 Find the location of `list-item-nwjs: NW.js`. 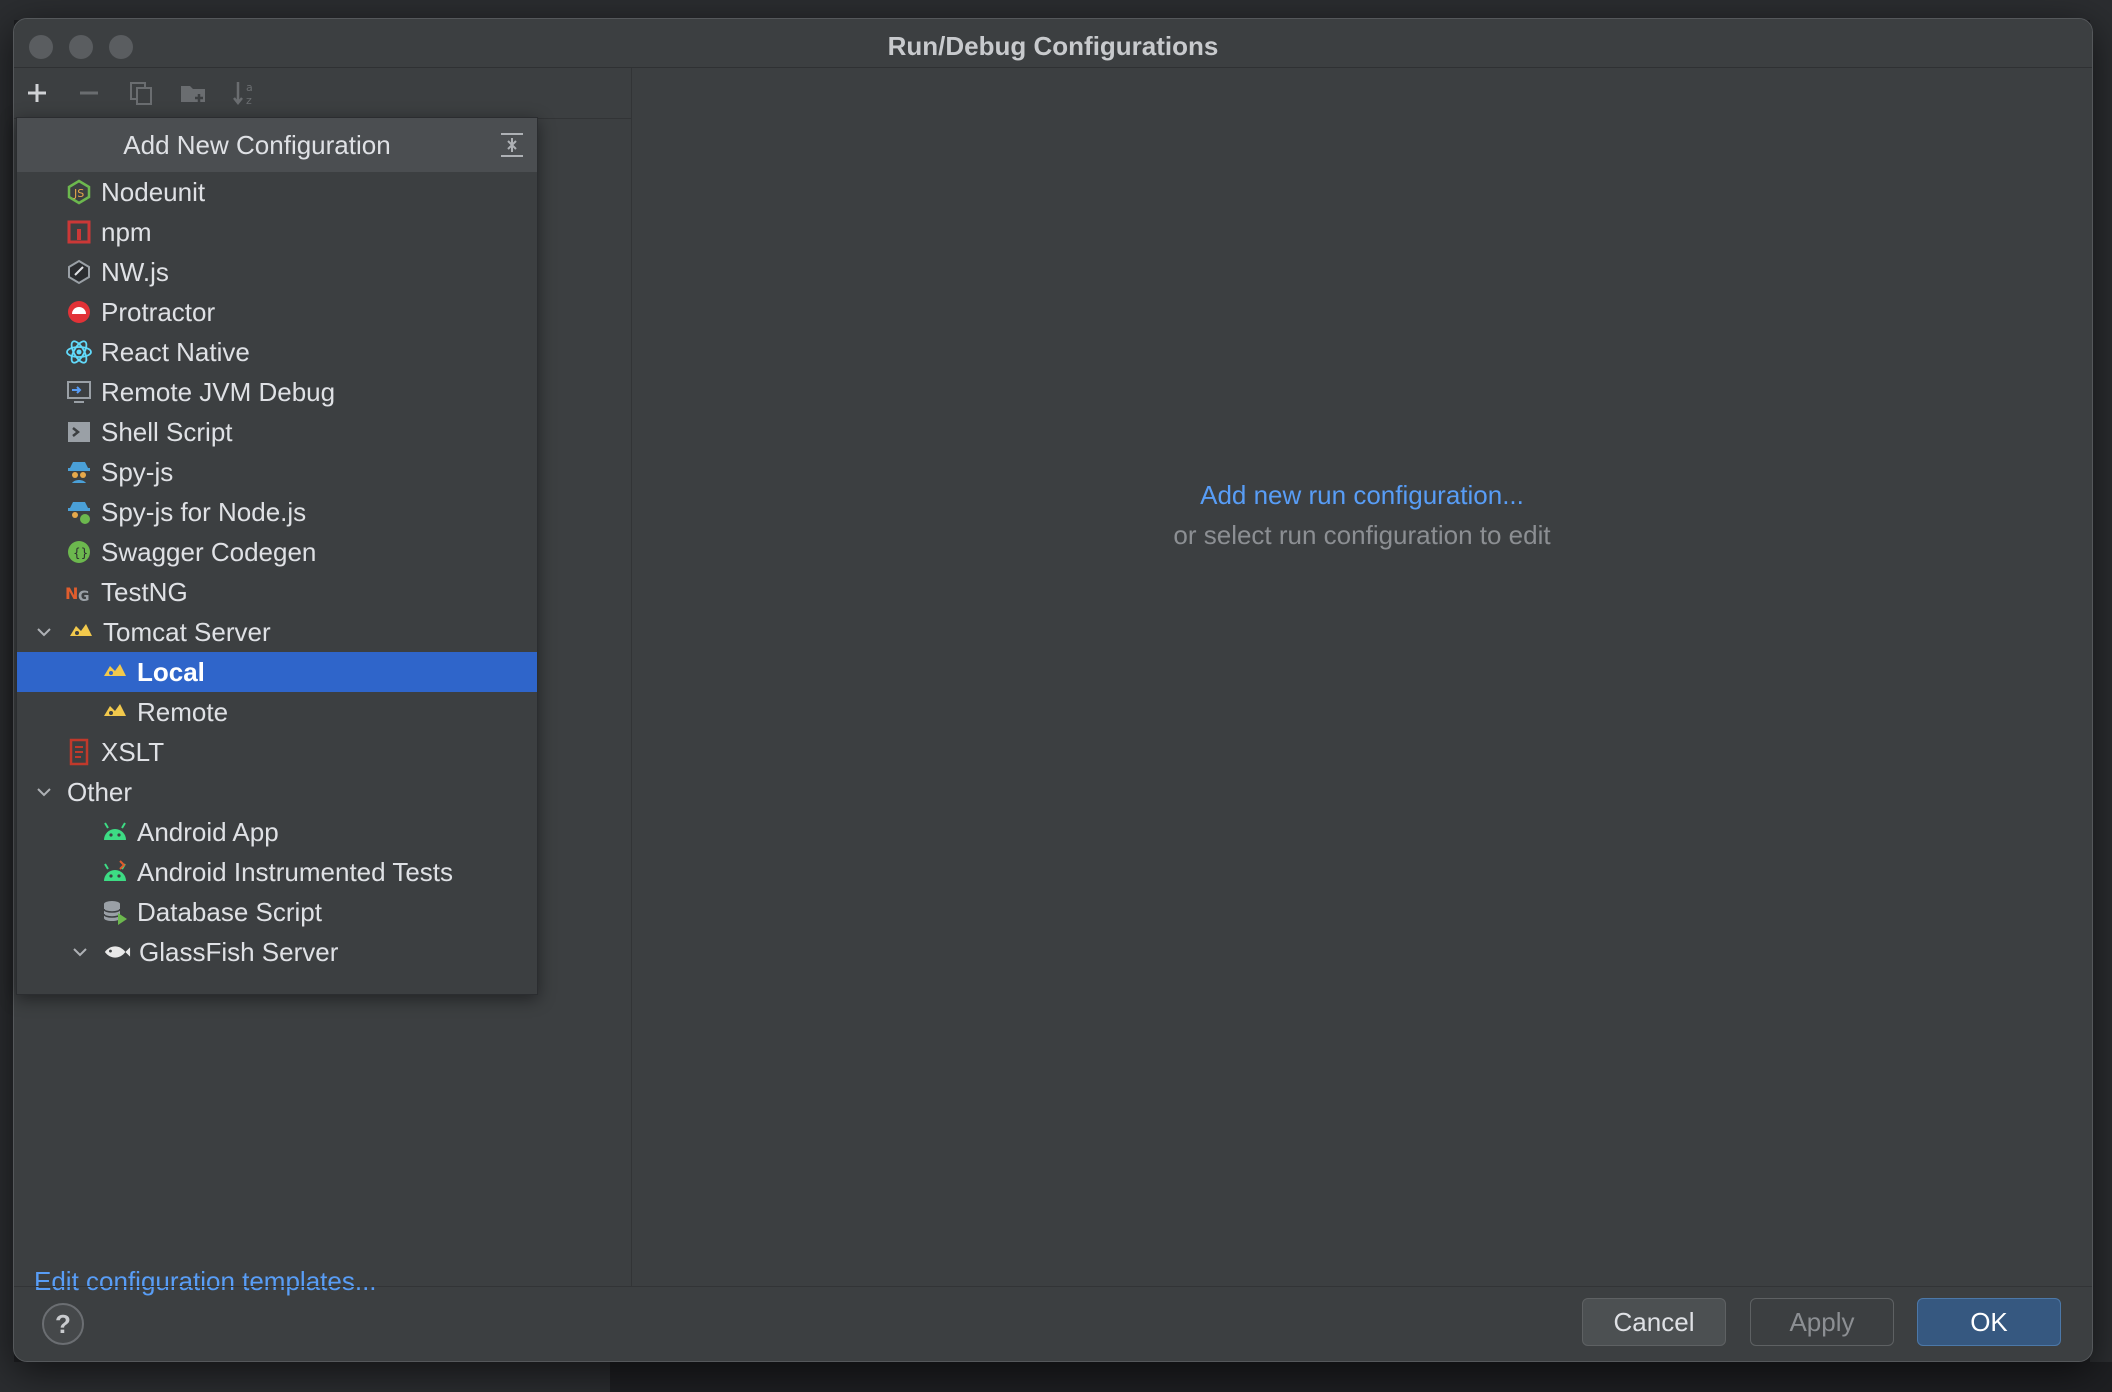

list-item-nwjs: NW.js is located at coordinates (277, 272).